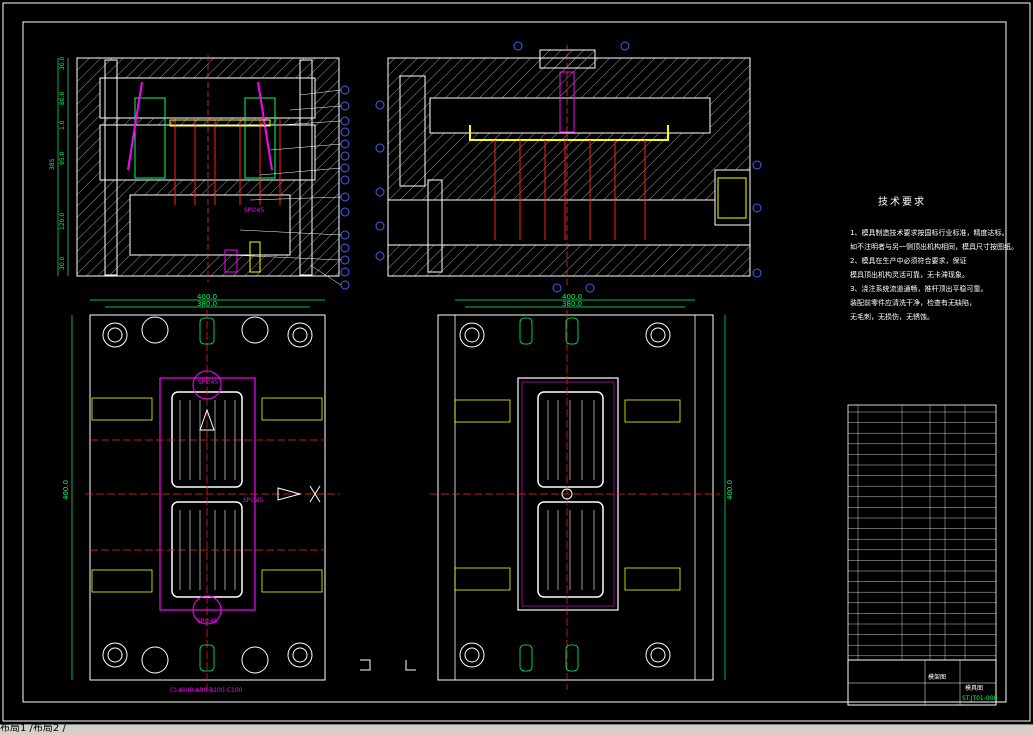  Describe the element at coordinates (62, 125) in the screenshot. I see `dim-h3: 1.0` at that location.